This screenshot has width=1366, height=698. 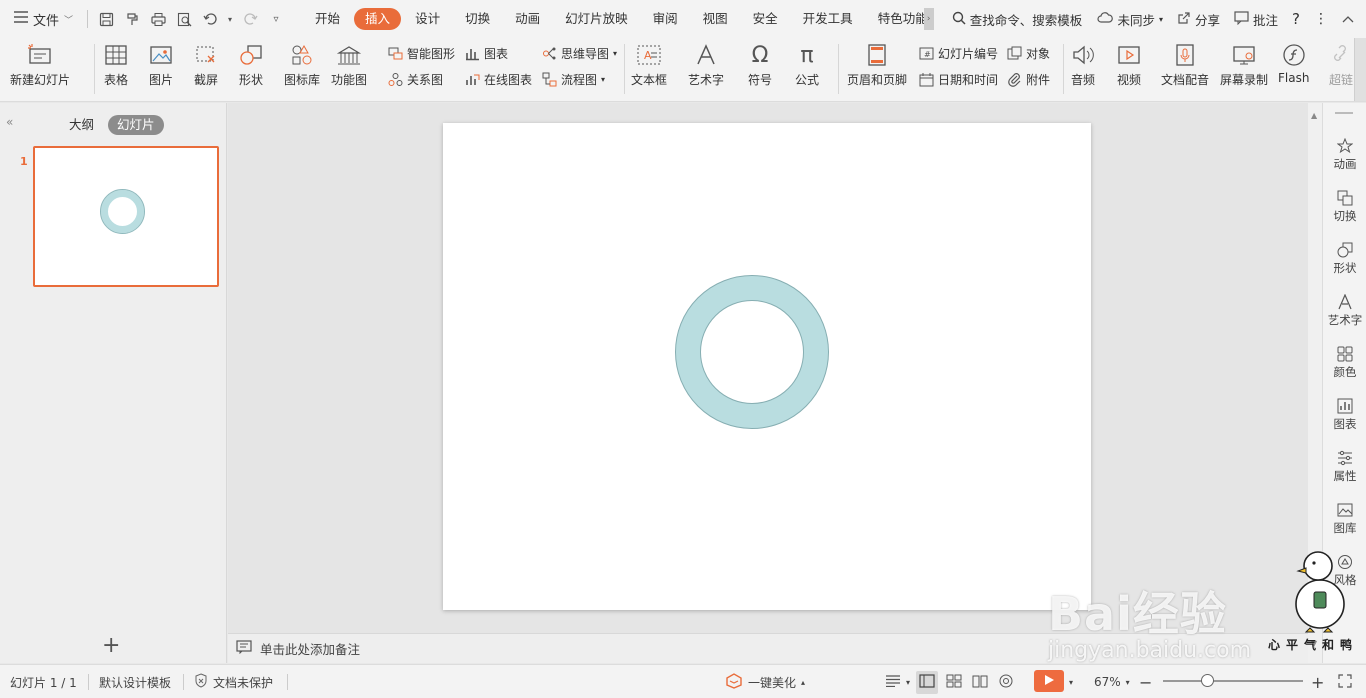 What do you see at coordinates (958, 53) in the screenshot?
I see `slide-number-button: # 幻灯片编号` at bounding box center [958, 53].